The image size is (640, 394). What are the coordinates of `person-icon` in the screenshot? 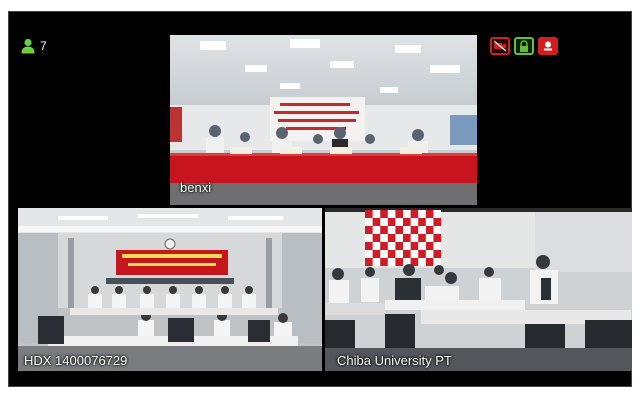 It's located at (28, 46).